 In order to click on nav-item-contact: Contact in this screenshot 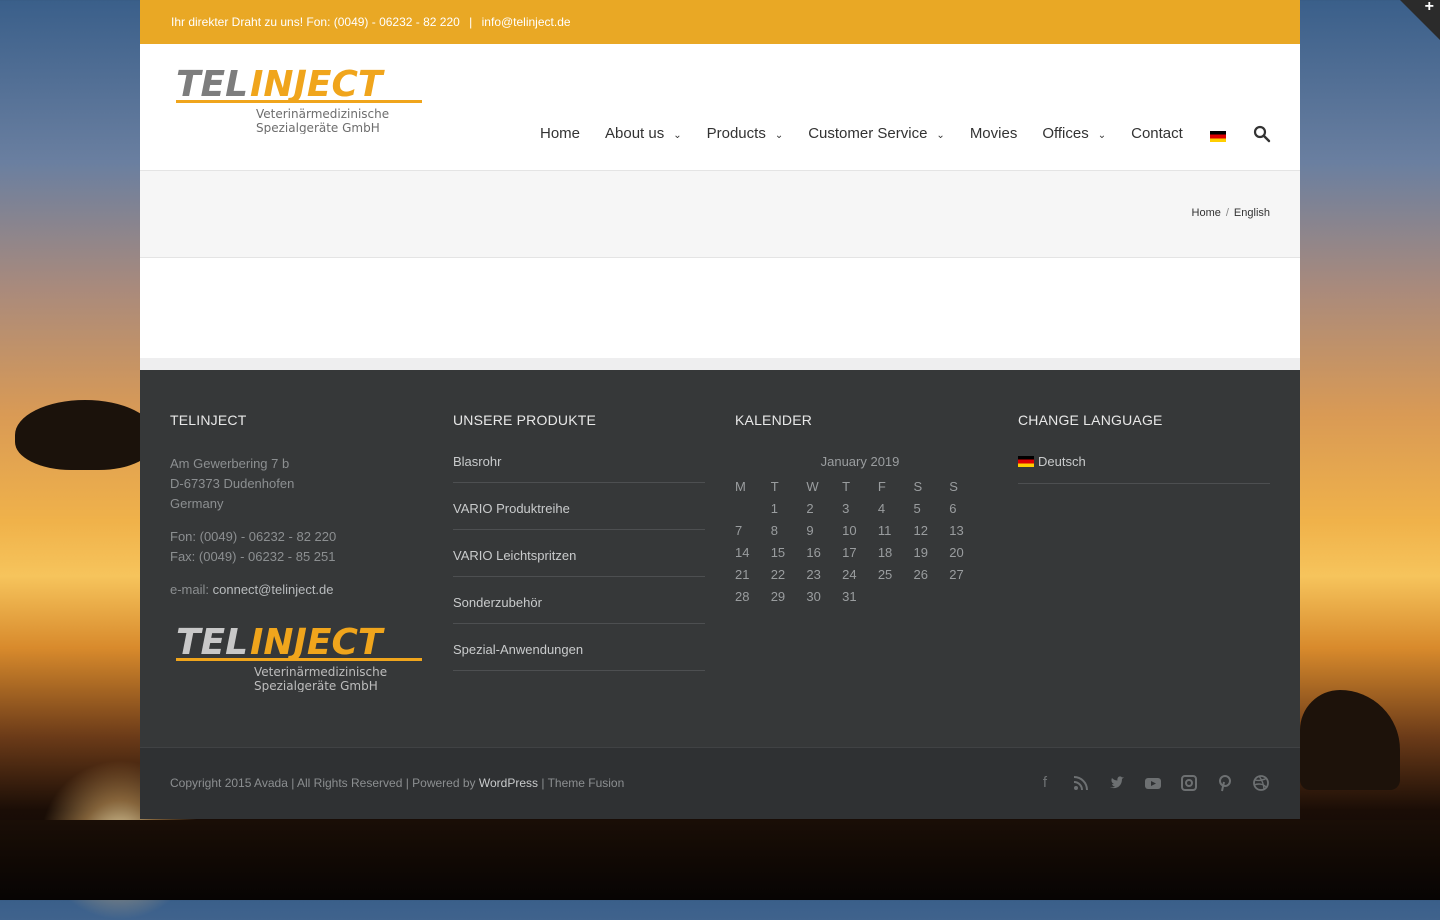, I will do `click(1157, 133)`.